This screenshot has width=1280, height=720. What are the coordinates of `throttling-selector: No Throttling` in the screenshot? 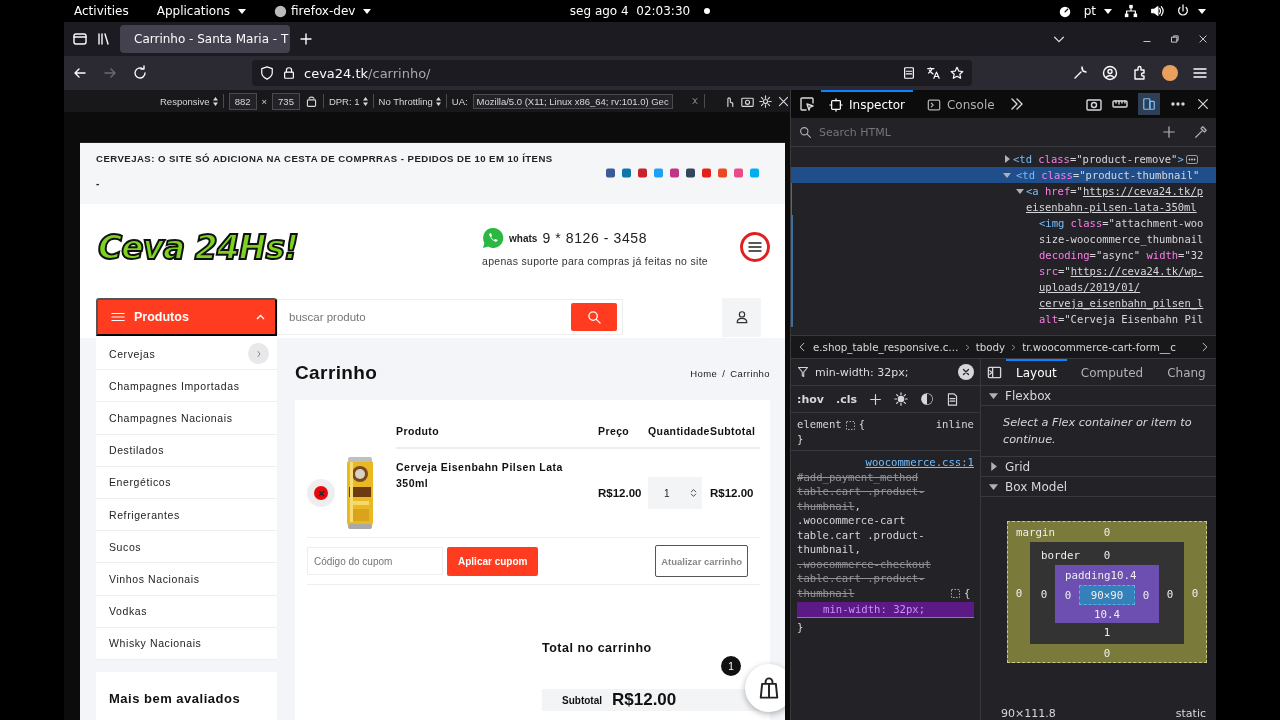 It's located at (405, 101).